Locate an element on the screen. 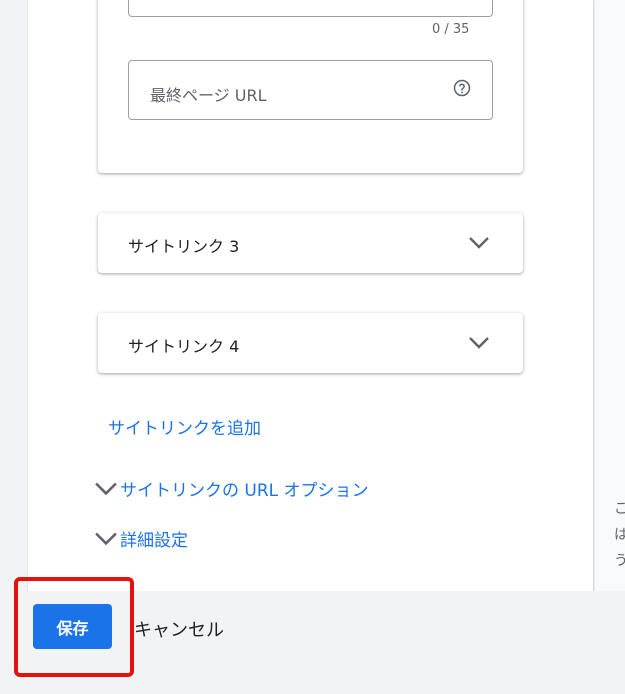 Image resolution: width=625 pixels, height=694 pixels. sitelink-3-title: サイトリンク 3 is located at coordinates (184, 246).